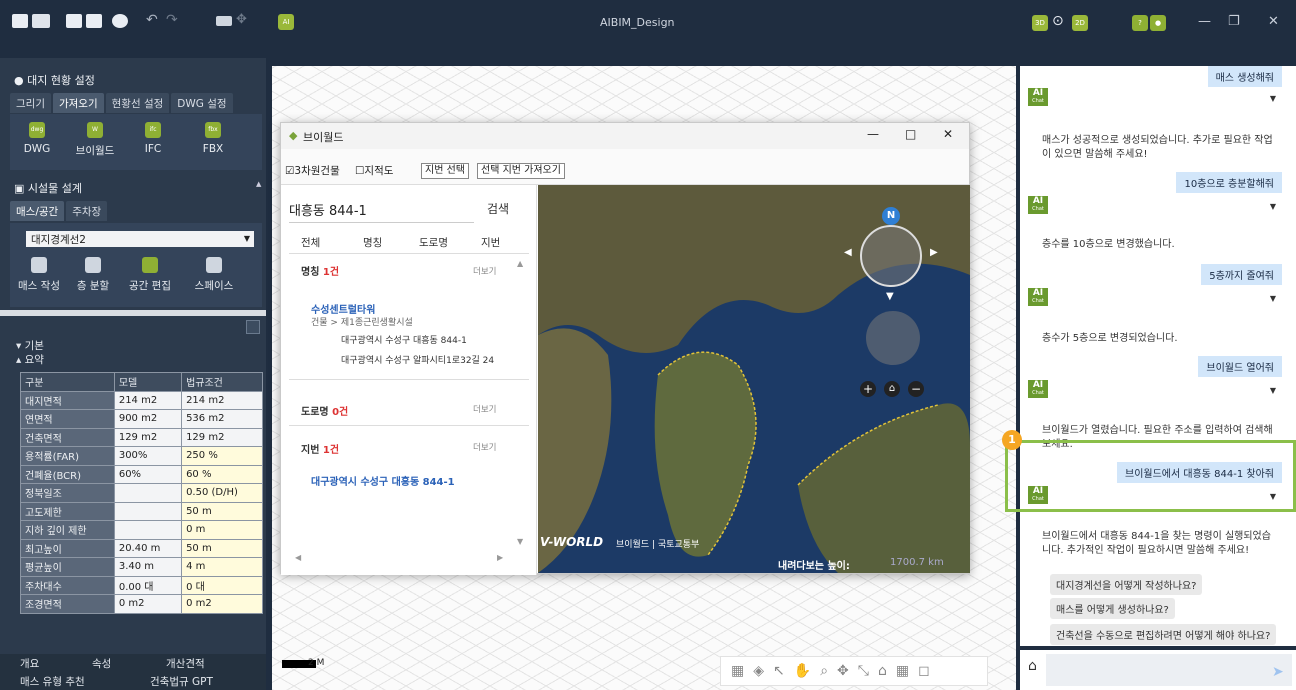 Image resolution: width=1296 pixels, height=690 pixels. What do you see at coordinates (868, 389) in the screenshot?
I see `zoom-in-icon: +` at bounding box center [868, 389].